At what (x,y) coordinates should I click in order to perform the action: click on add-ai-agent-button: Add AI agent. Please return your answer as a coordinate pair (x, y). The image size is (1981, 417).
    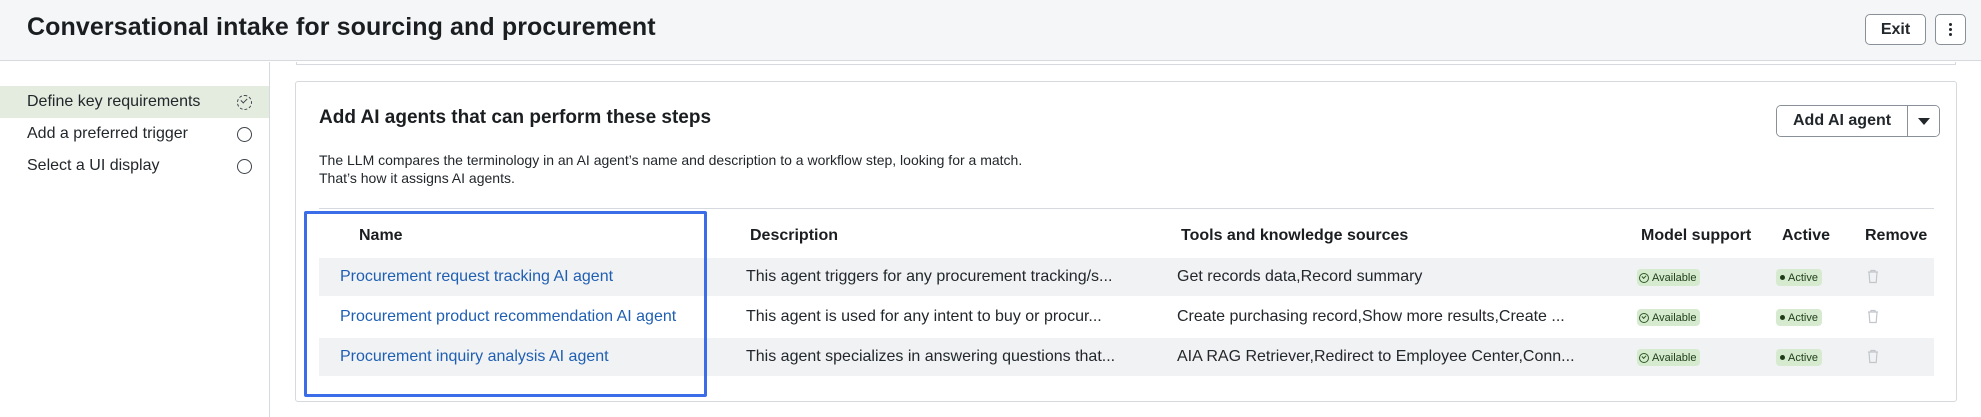
    Looking at the image, I should click on (1843, 121).